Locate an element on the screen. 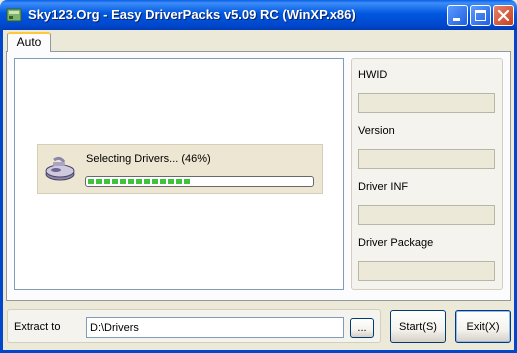  minimize-button is located at coordinates (457, 15).